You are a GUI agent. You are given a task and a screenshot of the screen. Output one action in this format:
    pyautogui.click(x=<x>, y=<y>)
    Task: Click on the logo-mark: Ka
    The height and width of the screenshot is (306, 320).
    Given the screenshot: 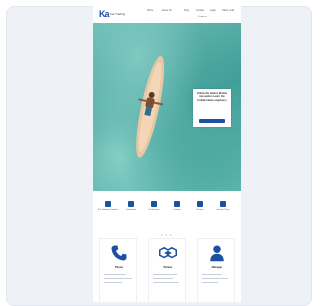 What is the action you would take?
    pyautogui.click(x=104, y=14)
    